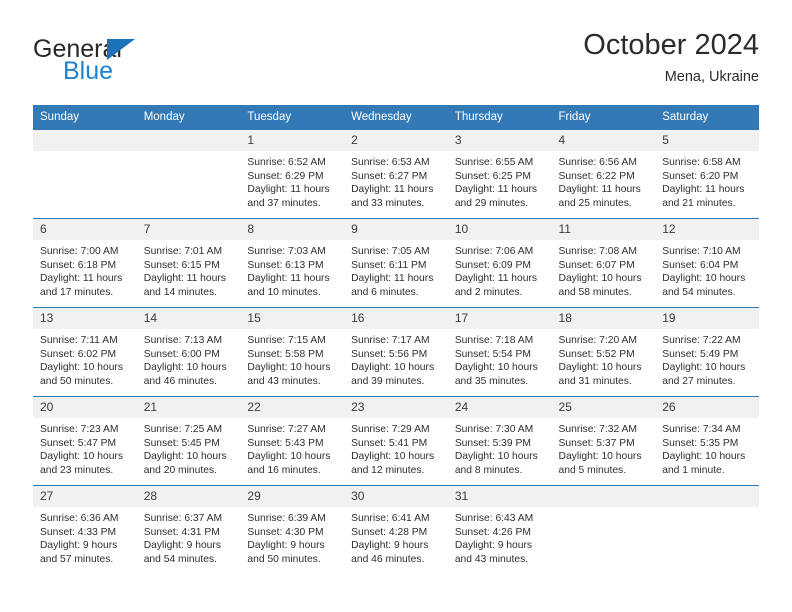  Describe the element at coordinates (707, 140) in the screenshot. I see `day-number: 5` at that location.